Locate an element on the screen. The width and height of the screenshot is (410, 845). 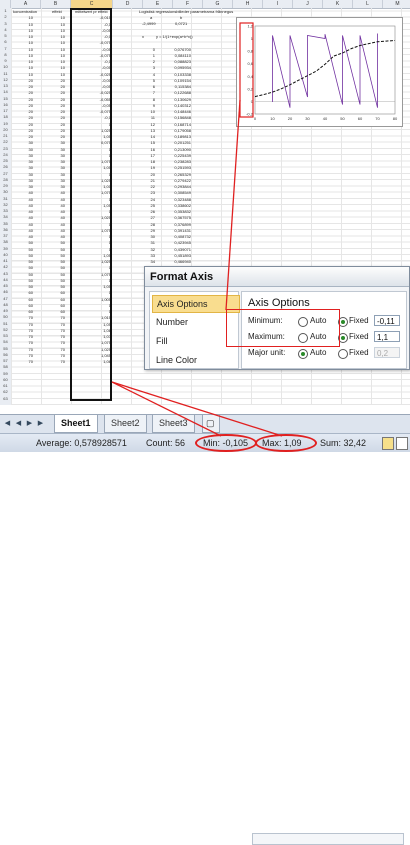
row-header: 24 is located at coordinates (5, 155).